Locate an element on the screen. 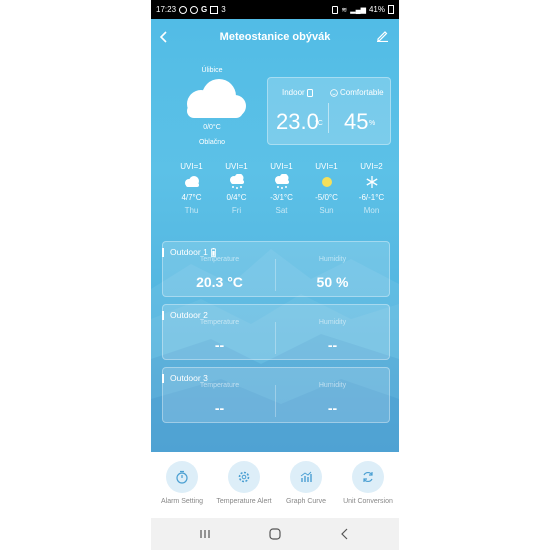 This screenshot has width=550, height=550. temperature-alert-button: Temperature Alert is located at coordinates (244, 483).